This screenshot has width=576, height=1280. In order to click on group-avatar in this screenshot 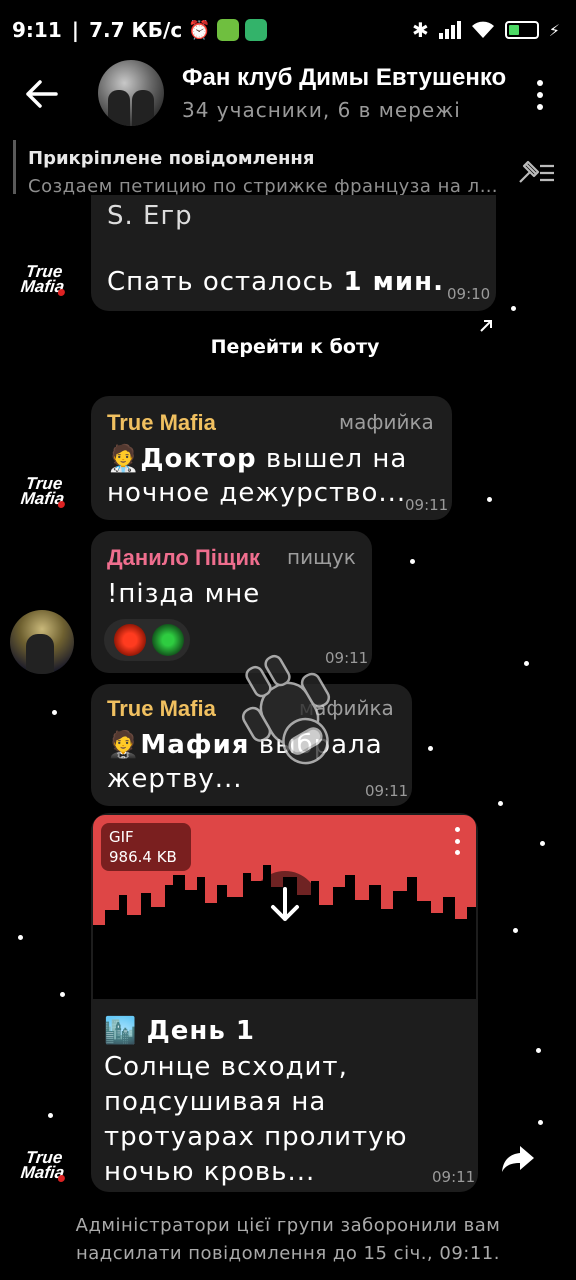, I will do `click(131, 93)`.